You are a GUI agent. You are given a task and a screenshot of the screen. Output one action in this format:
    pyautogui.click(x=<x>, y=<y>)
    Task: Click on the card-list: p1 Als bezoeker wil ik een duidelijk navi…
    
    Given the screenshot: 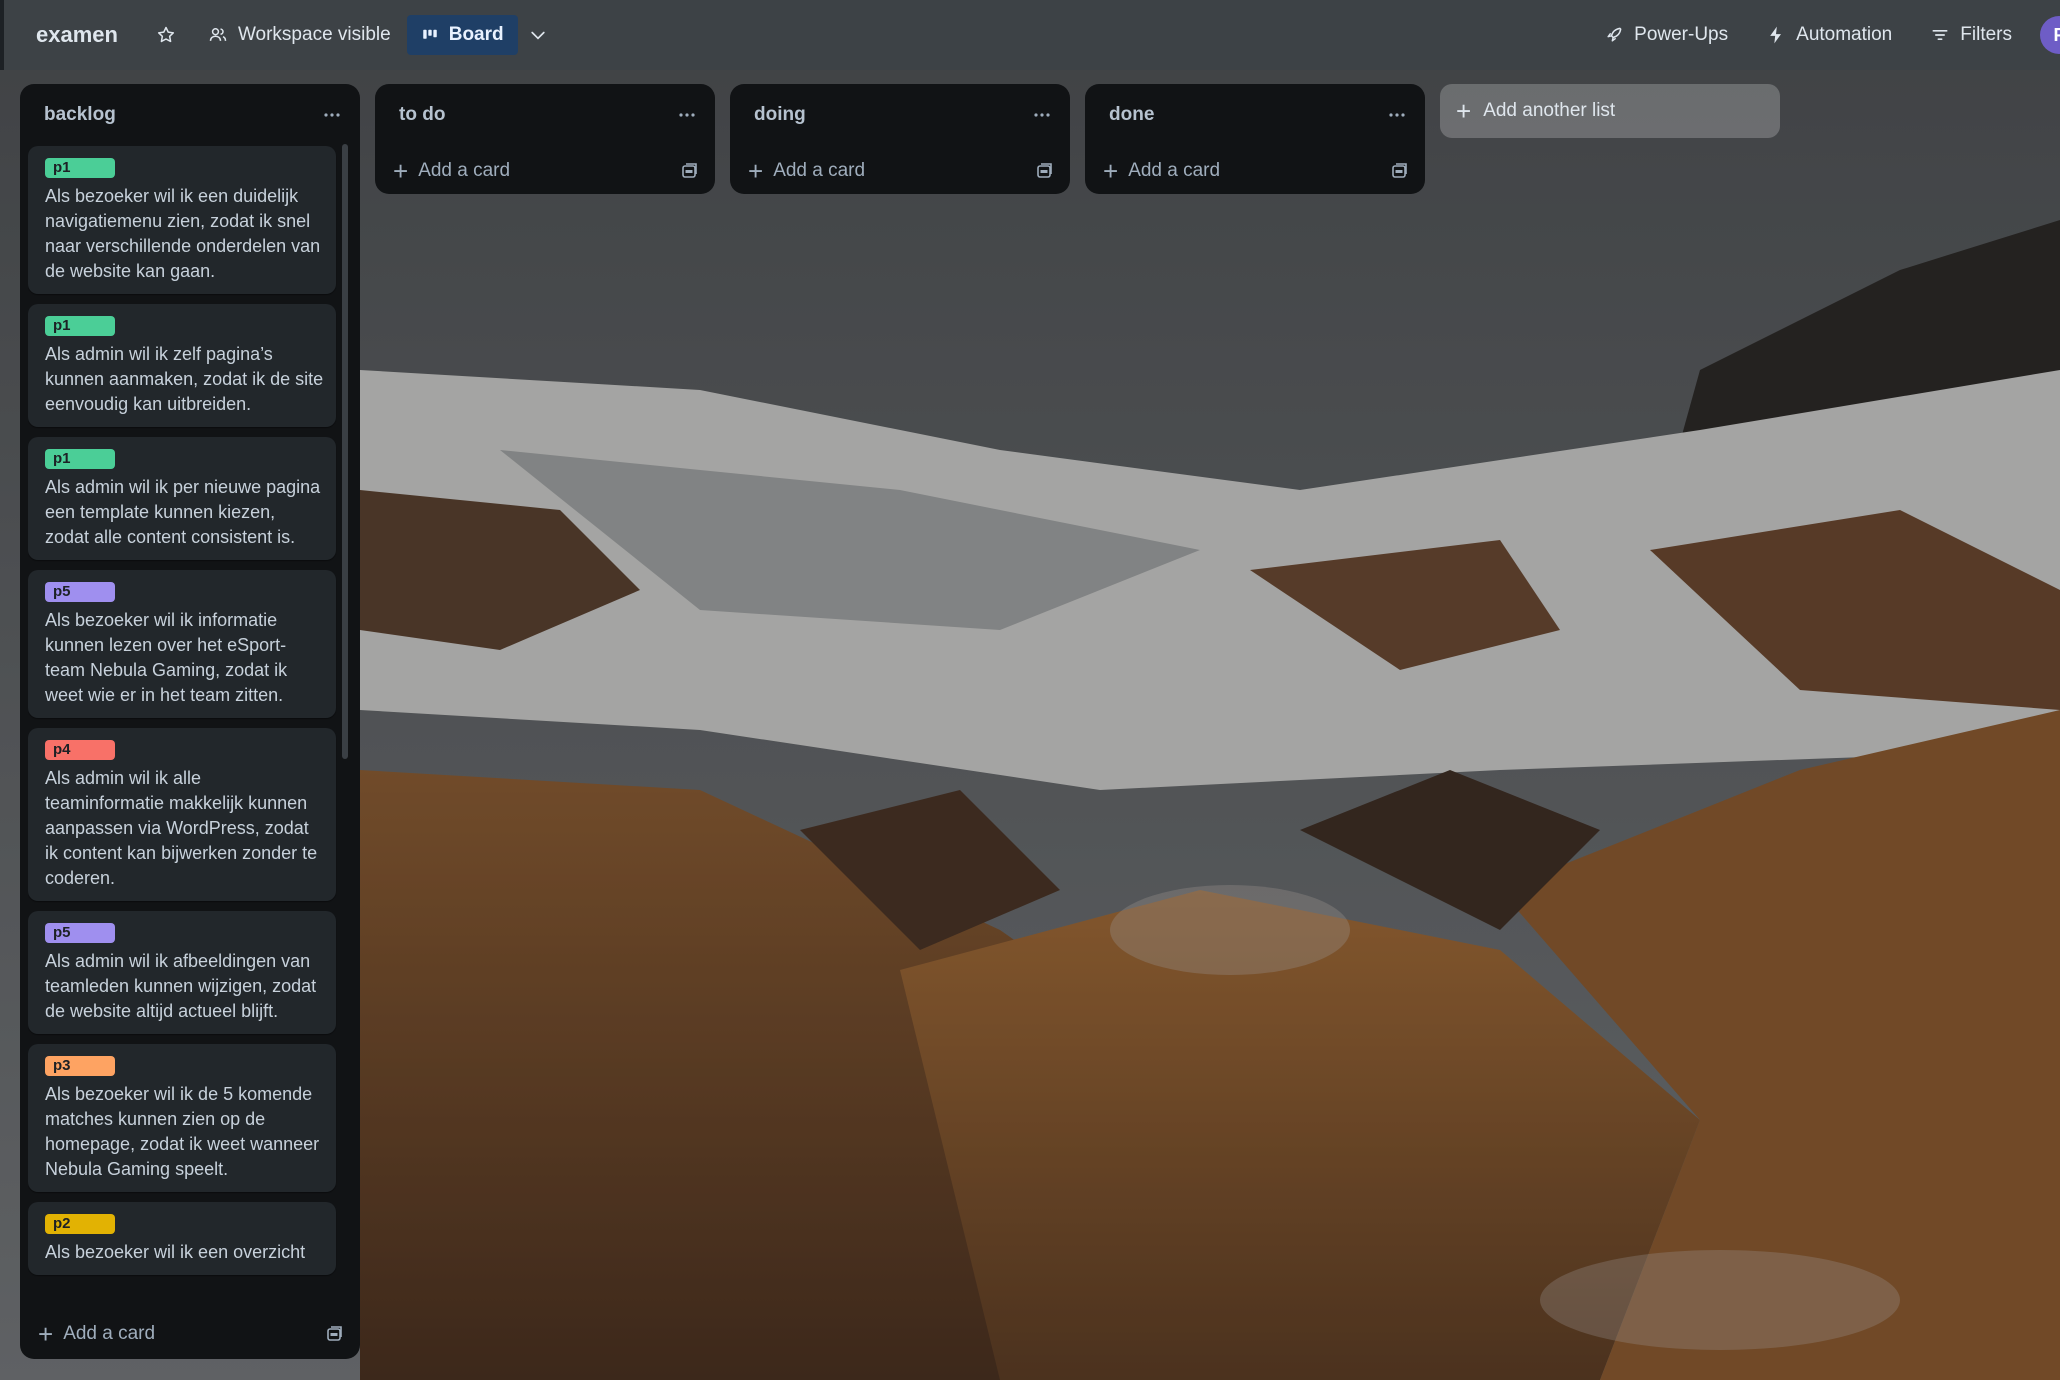 What is the action you would take?
    pyautogui.click(x=188, y=721)
    